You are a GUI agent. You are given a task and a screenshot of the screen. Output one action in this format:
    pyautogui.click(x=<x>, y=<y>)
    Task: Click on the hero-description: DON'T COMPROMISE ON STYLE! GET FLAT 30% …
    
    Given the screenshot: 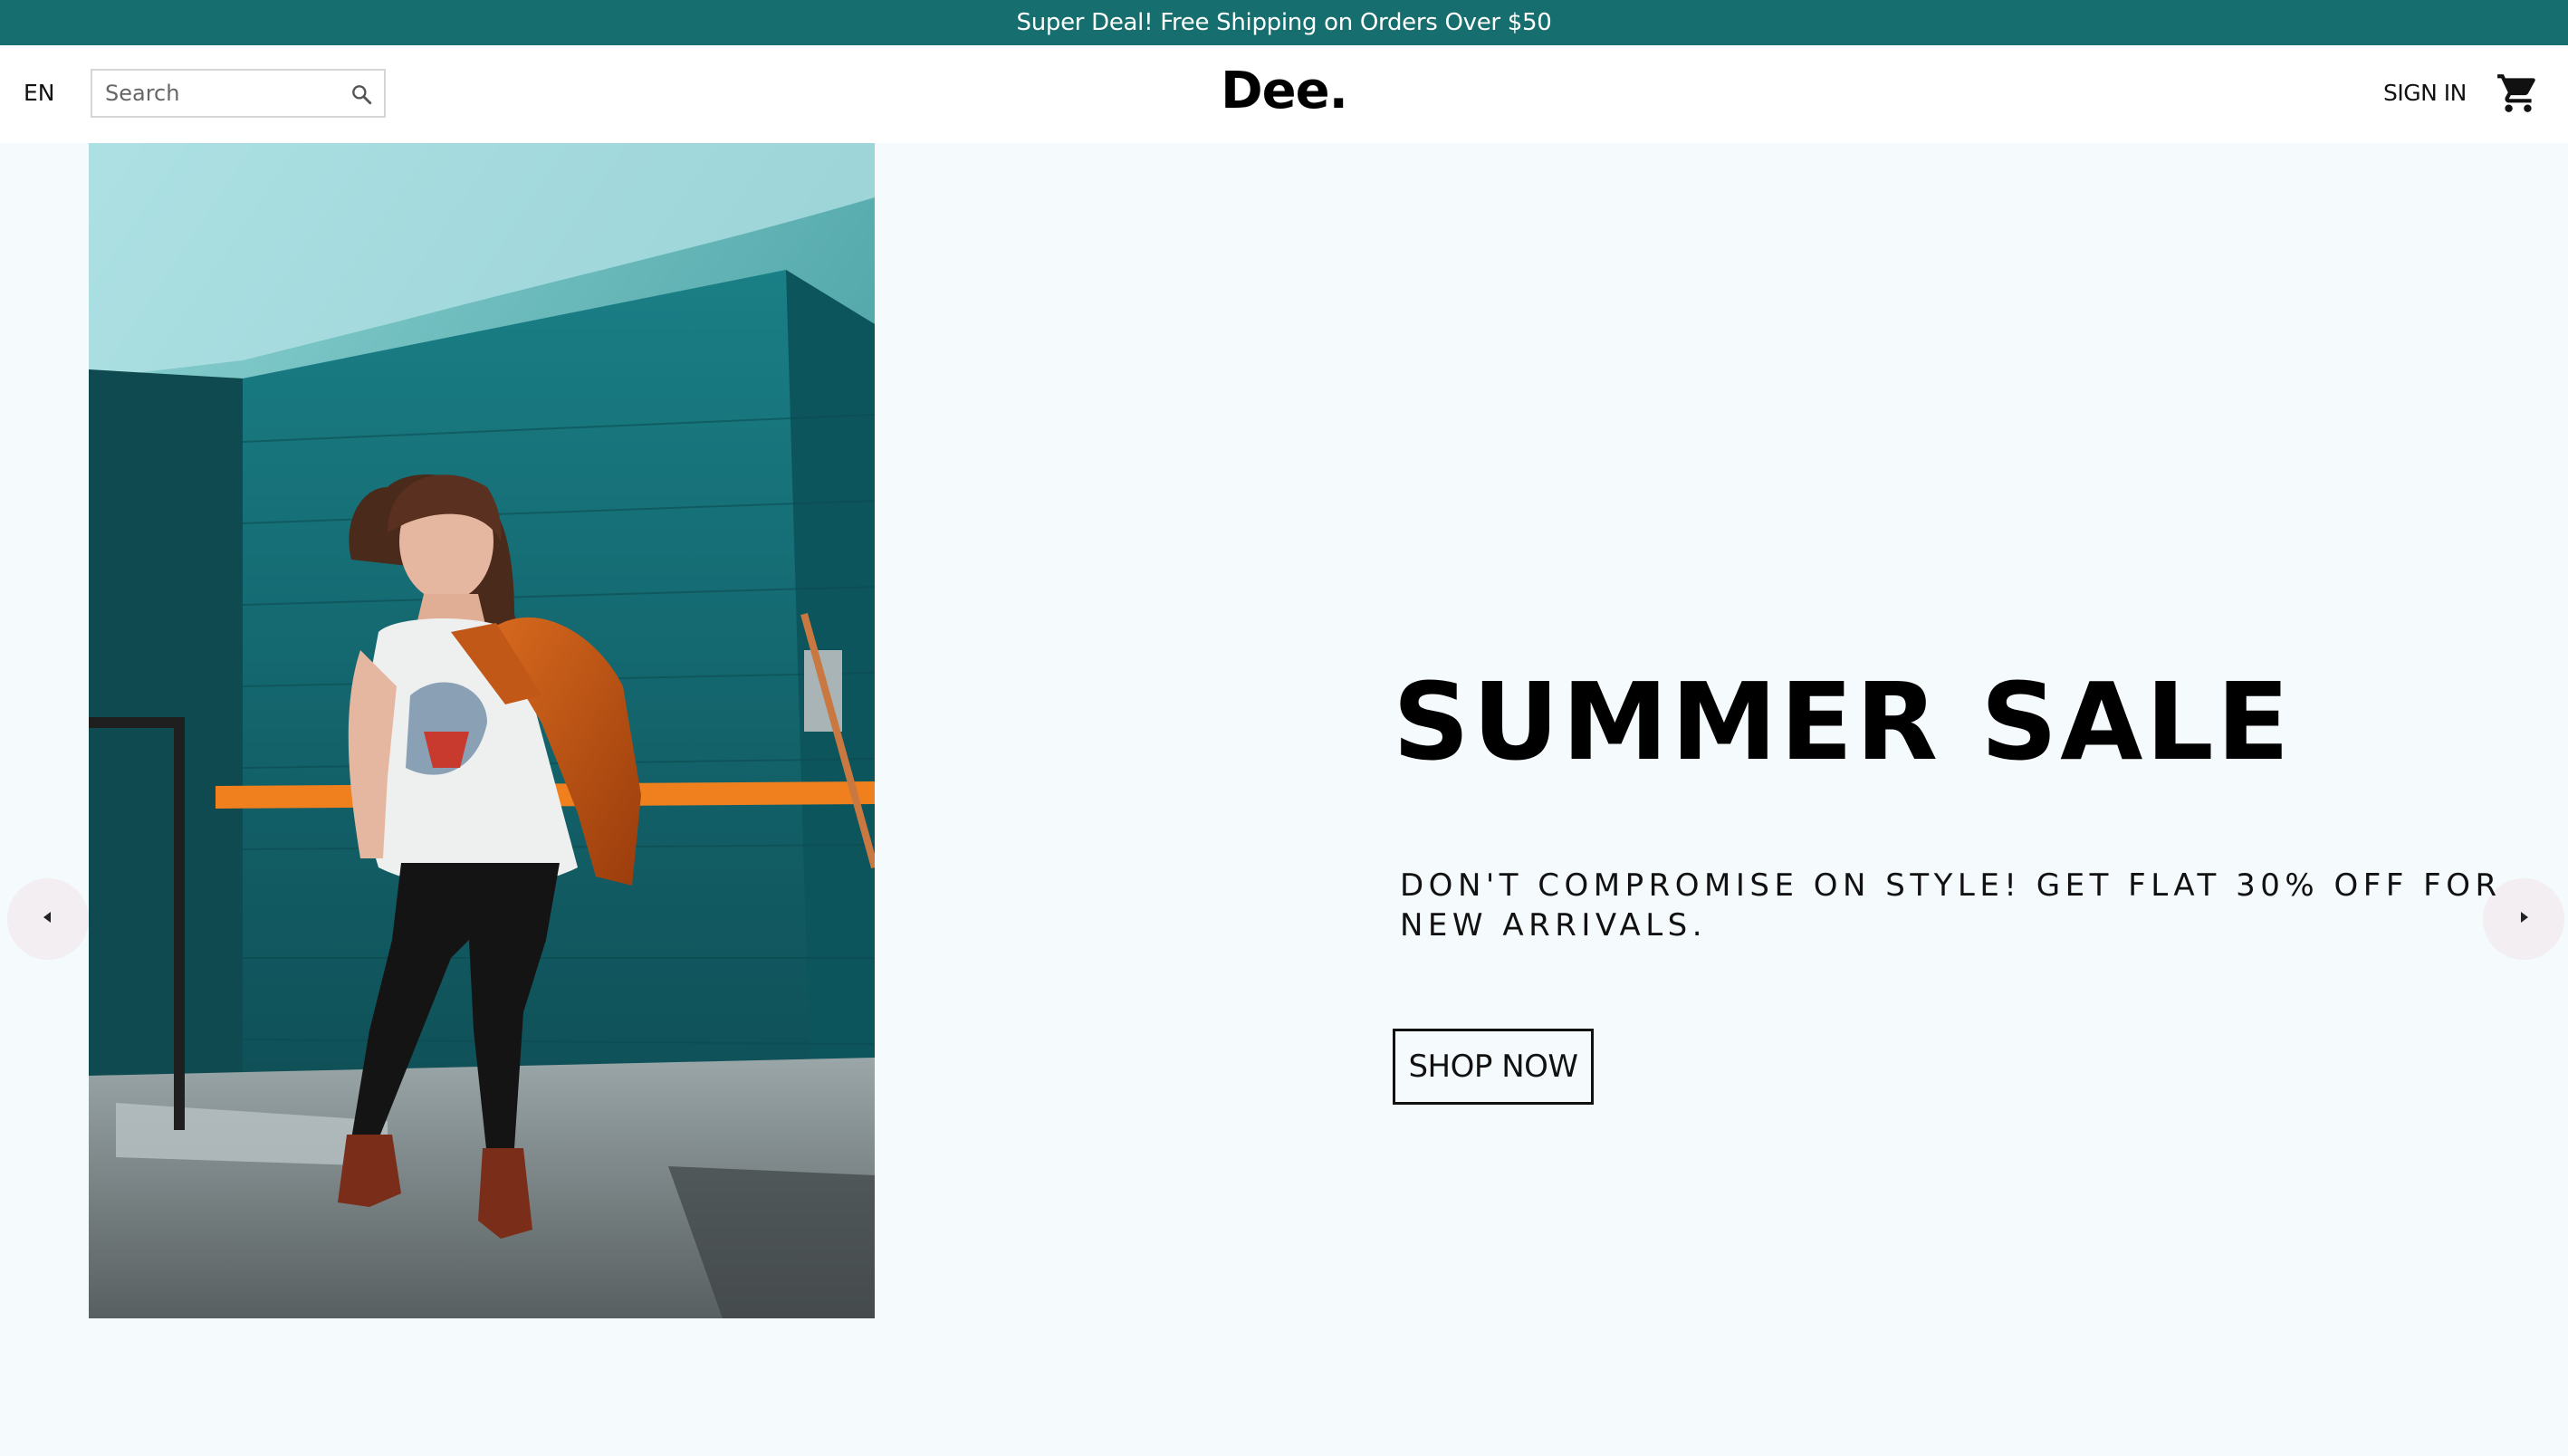 What is the action you would take?
    pyautogui.click(x=1951, y=905)
    